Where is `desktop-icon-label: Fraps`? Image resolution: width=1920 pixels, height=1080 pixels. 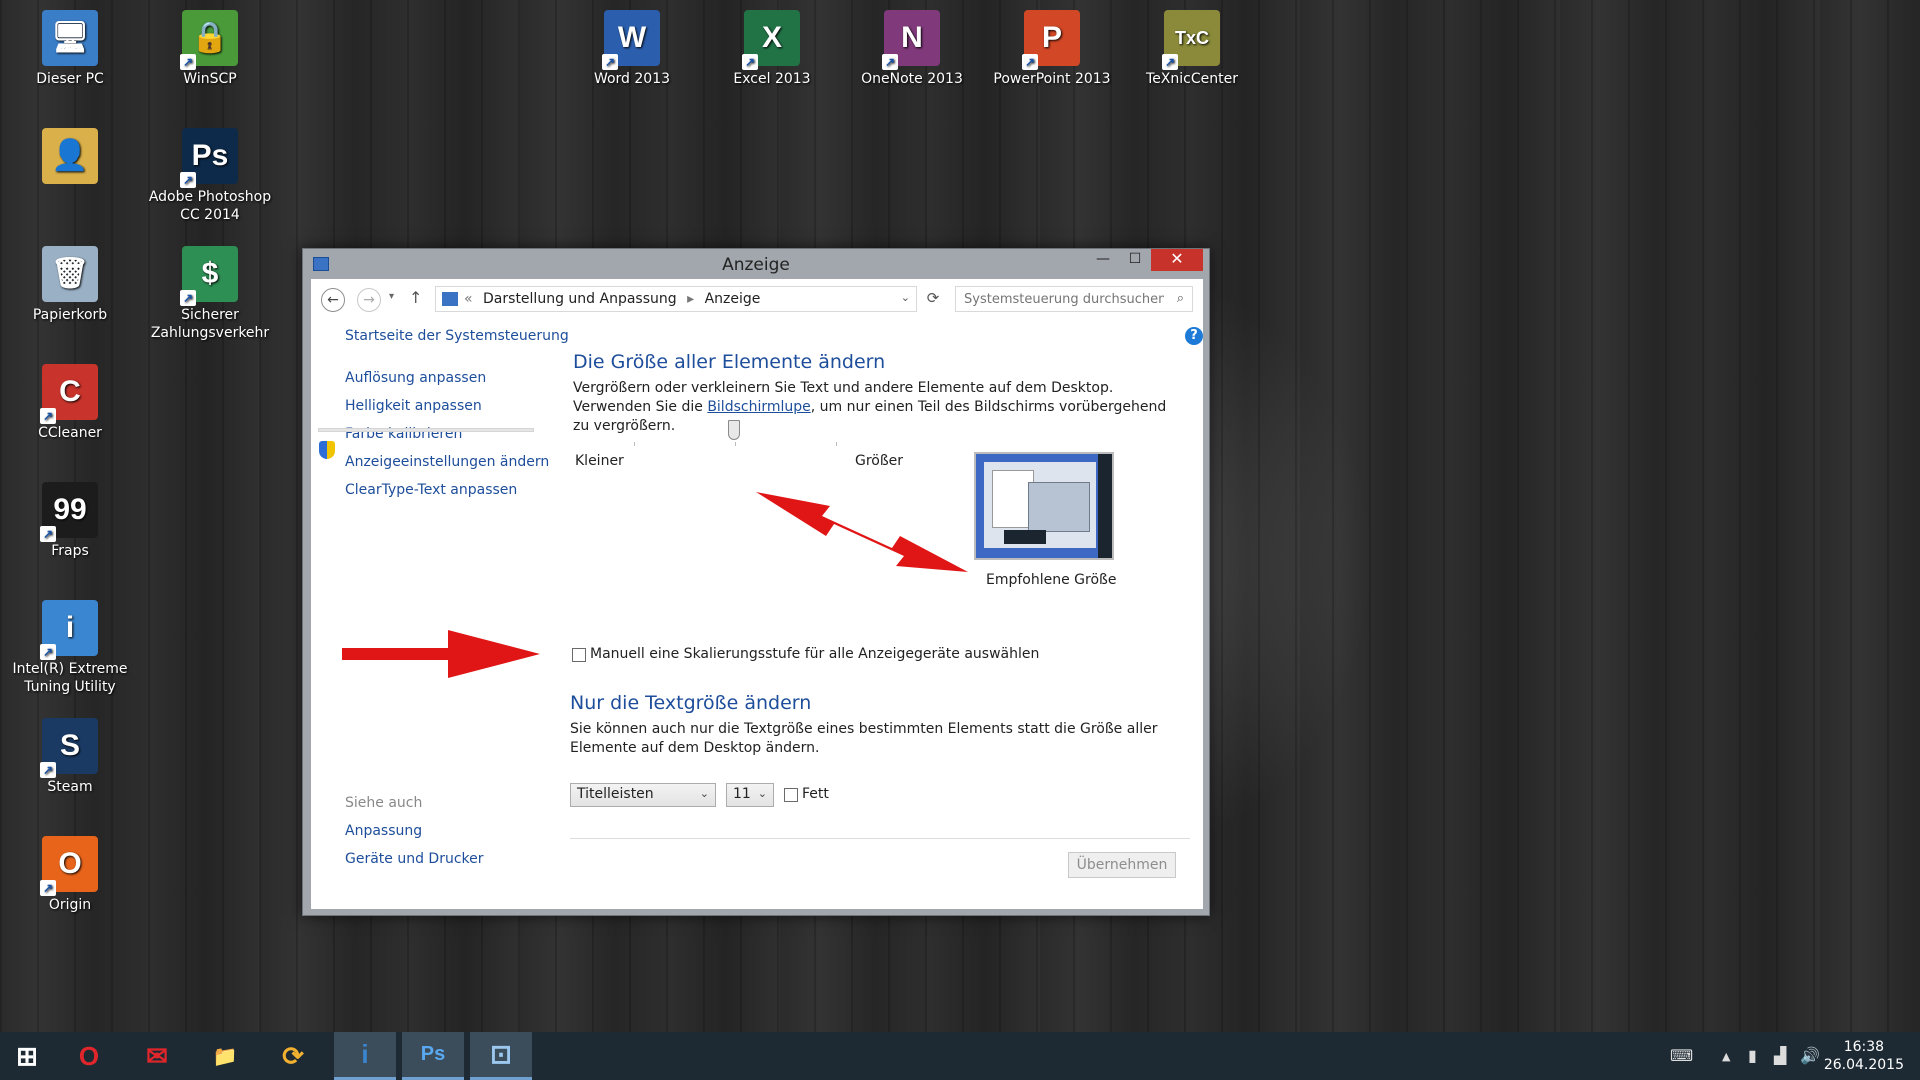
desktop-icon-label: Fraps is located at coordinates (70, 551).